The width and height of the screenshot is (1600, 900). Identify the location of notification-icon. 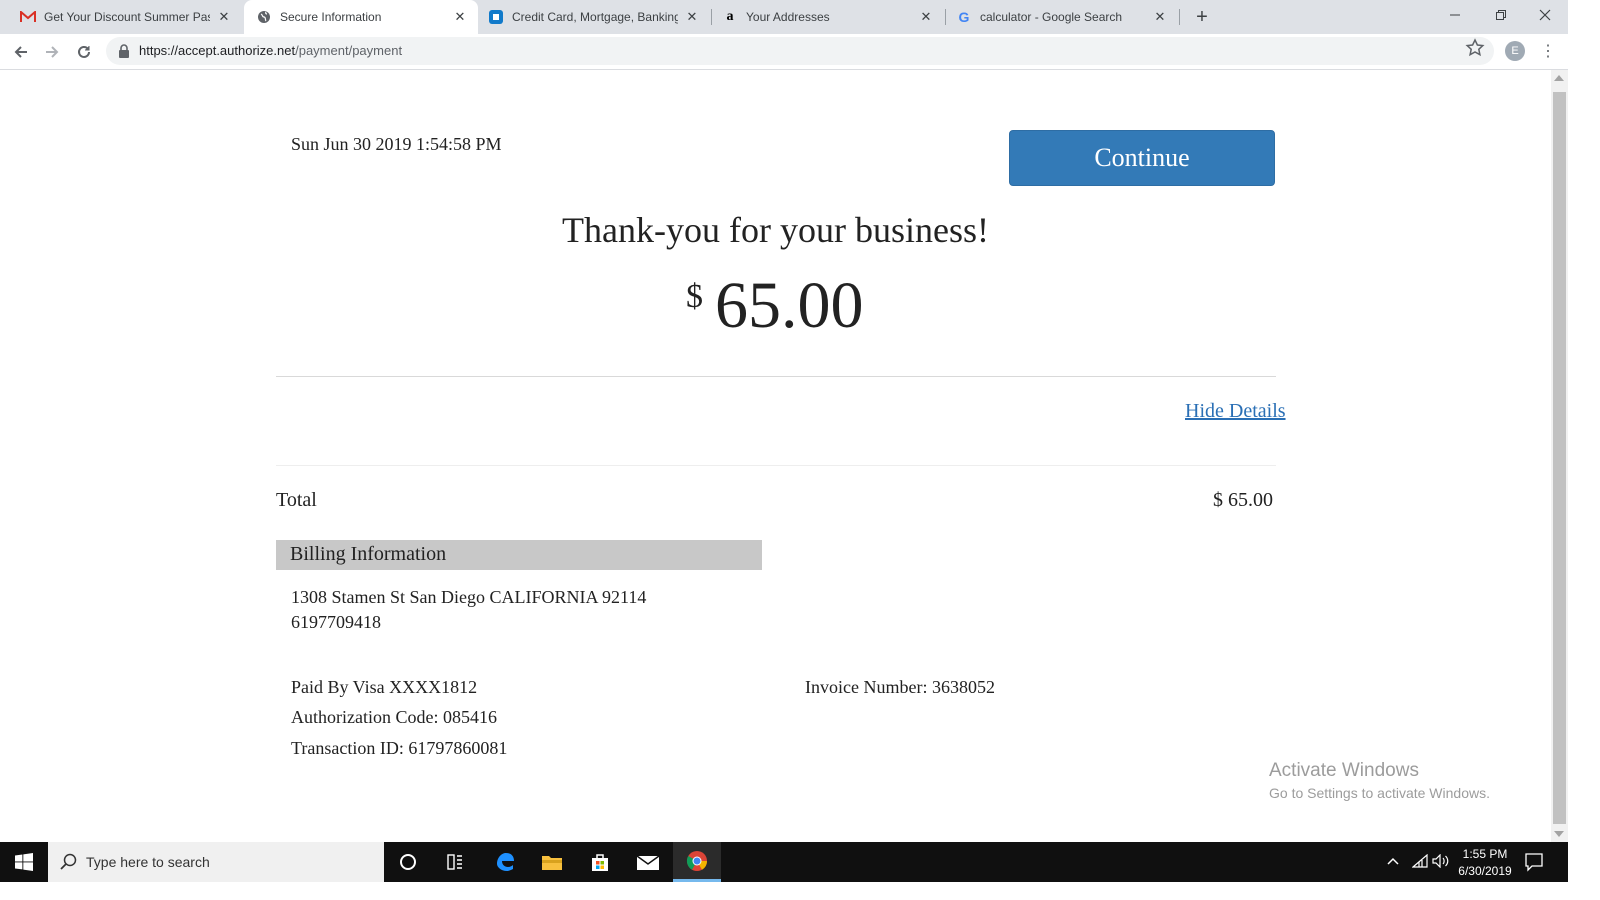
(1534, 862).